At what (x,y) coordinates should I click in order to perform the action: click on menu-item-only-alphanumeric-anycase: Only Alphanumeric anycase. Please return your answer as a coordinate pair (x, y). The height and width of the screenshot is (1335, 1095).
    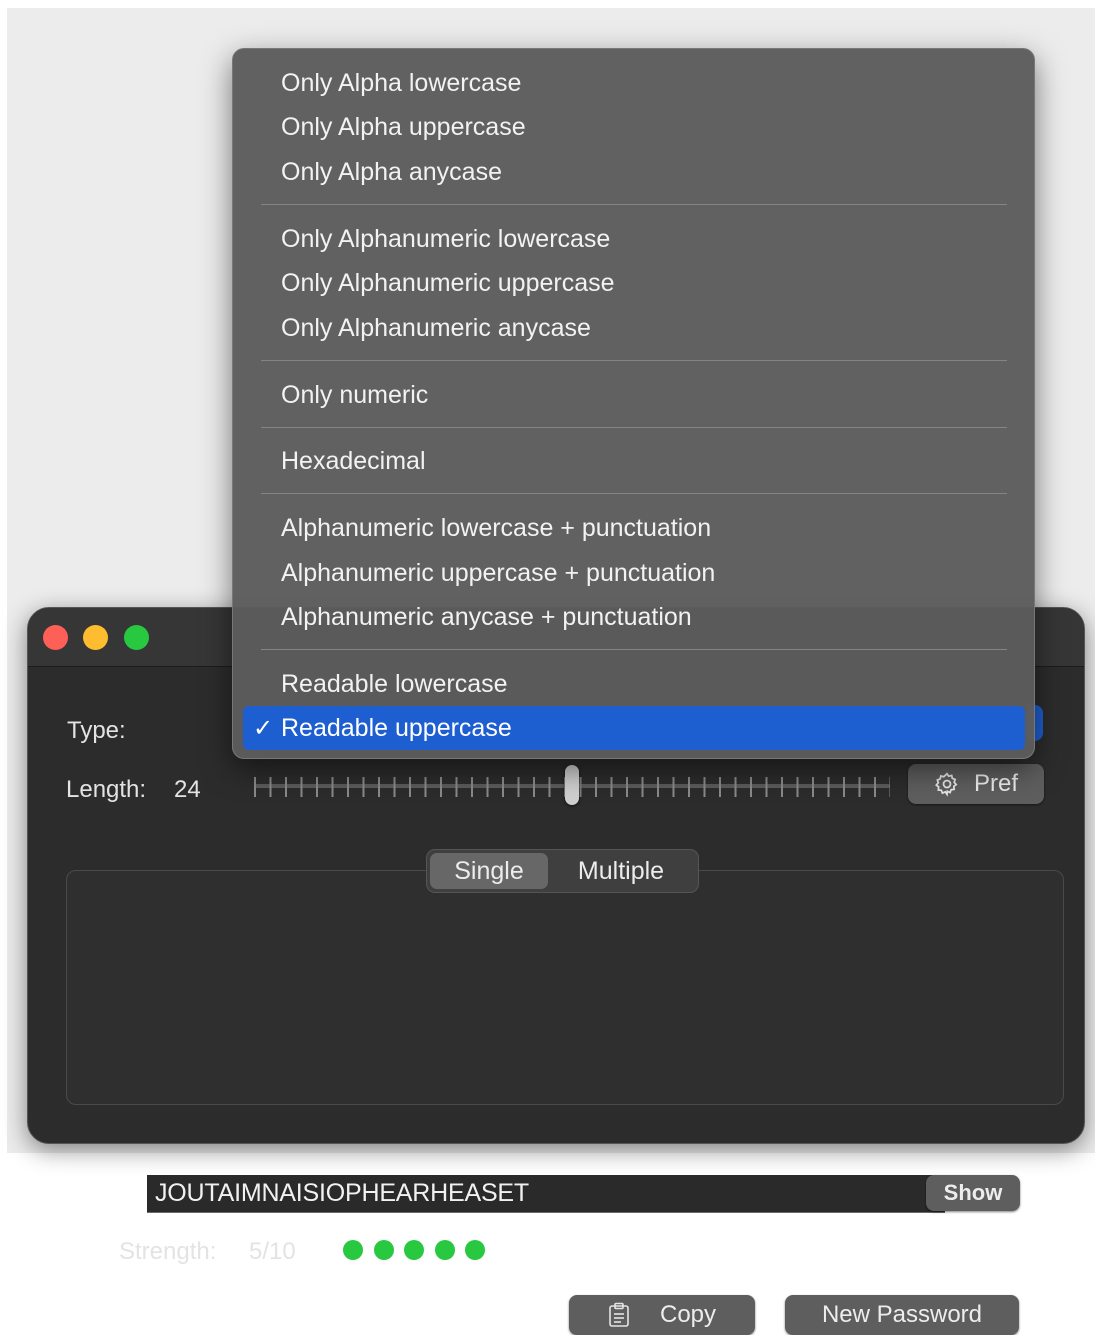
    Looking at the image, I should click on (436, 328).